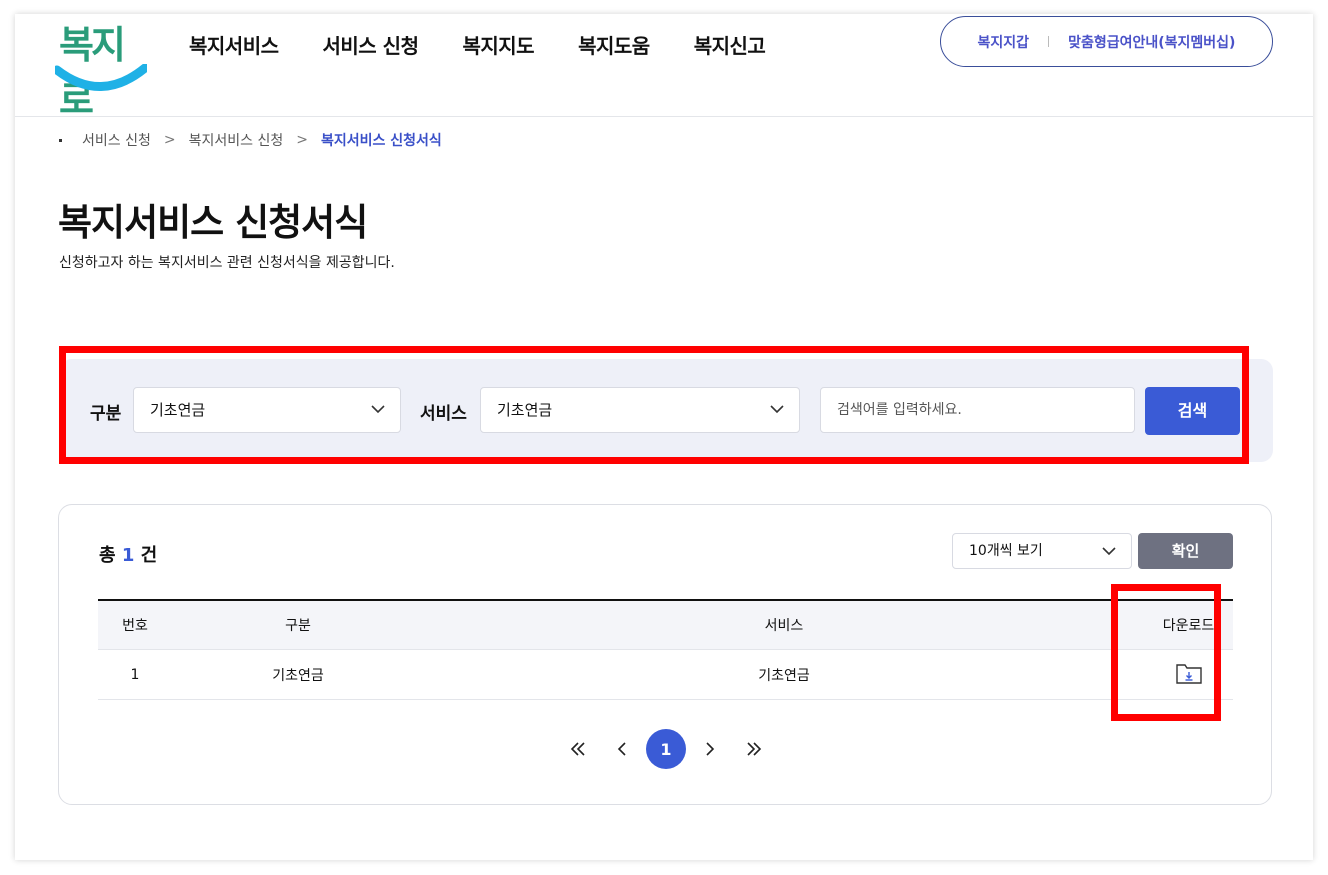 The width and height of the screenshot is (1328, 875). Describe the element at coordinates (1151, 42) in the screenshot. I see `util-membership-link: 맞춤형급여안내(복지멤버십)` at that location.